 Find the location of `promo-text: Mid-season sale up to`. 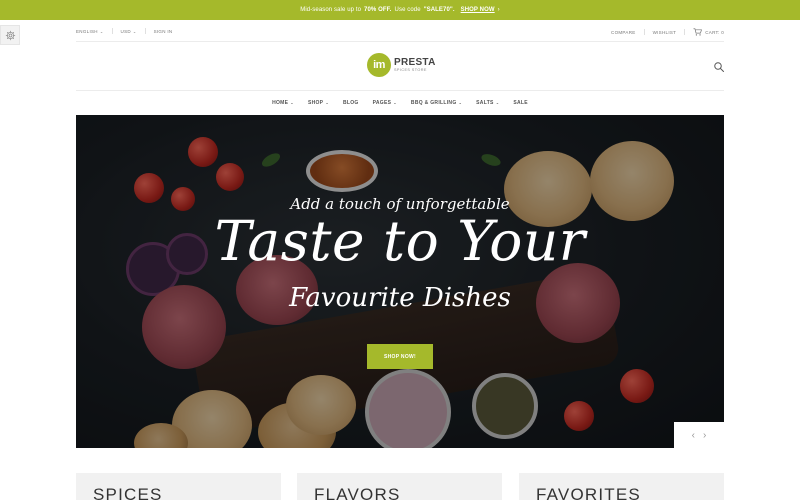

promo-text: Mid-season sale up to is located at coordinates (331, 10).